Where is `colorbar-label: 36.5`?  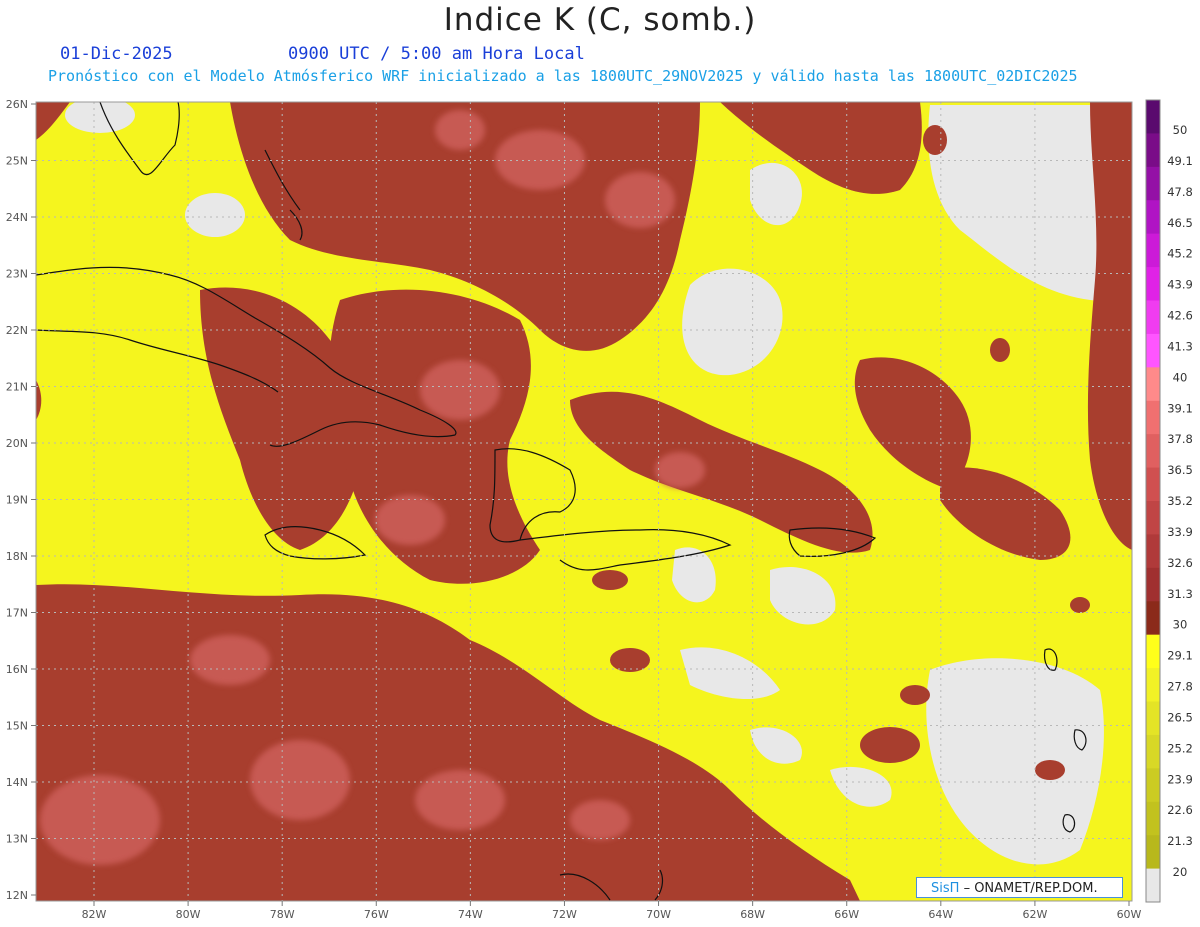 colorbar-label: 36.5 is located at coordinates (1180, 470).